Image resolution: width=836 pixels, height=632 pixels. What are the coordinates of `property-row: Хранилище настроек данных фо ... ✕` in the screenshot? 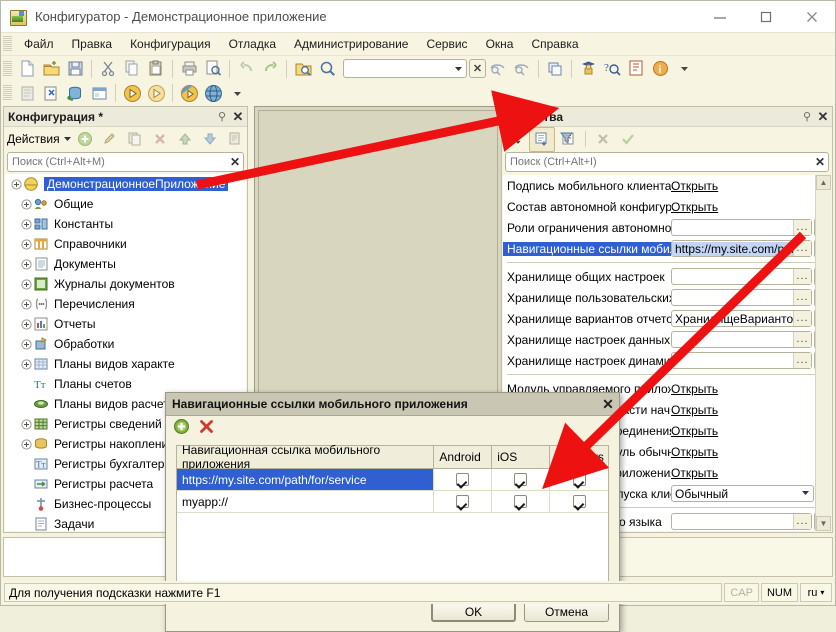 It's located at (667, 339).